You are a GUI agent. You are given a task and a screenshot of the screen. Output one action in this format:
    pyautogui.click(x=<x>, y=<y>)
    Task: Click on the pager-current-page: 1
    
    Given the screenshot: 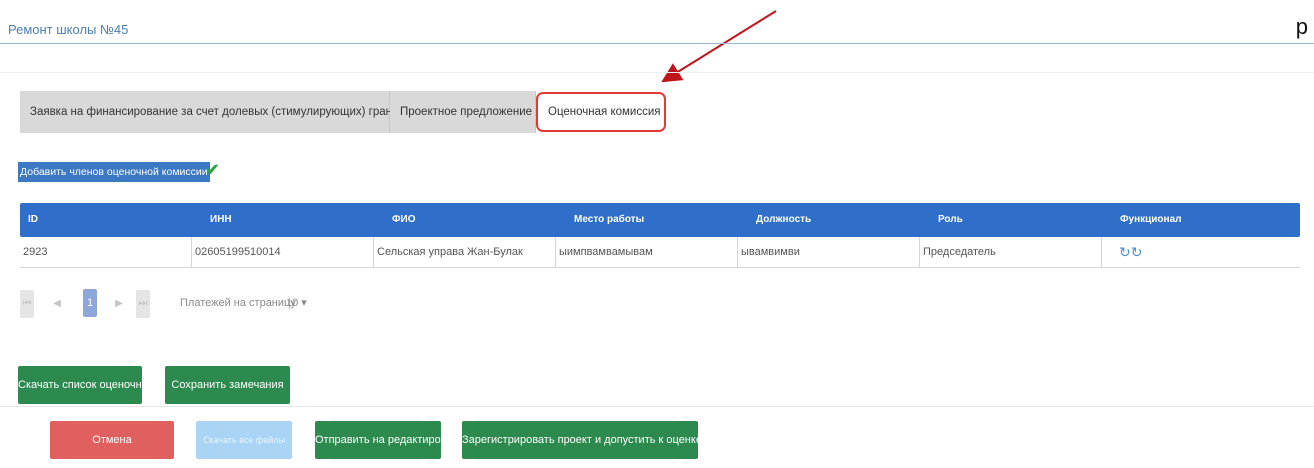 What is the action you would take?
    pyautogui.click(x=90, y=303)
    